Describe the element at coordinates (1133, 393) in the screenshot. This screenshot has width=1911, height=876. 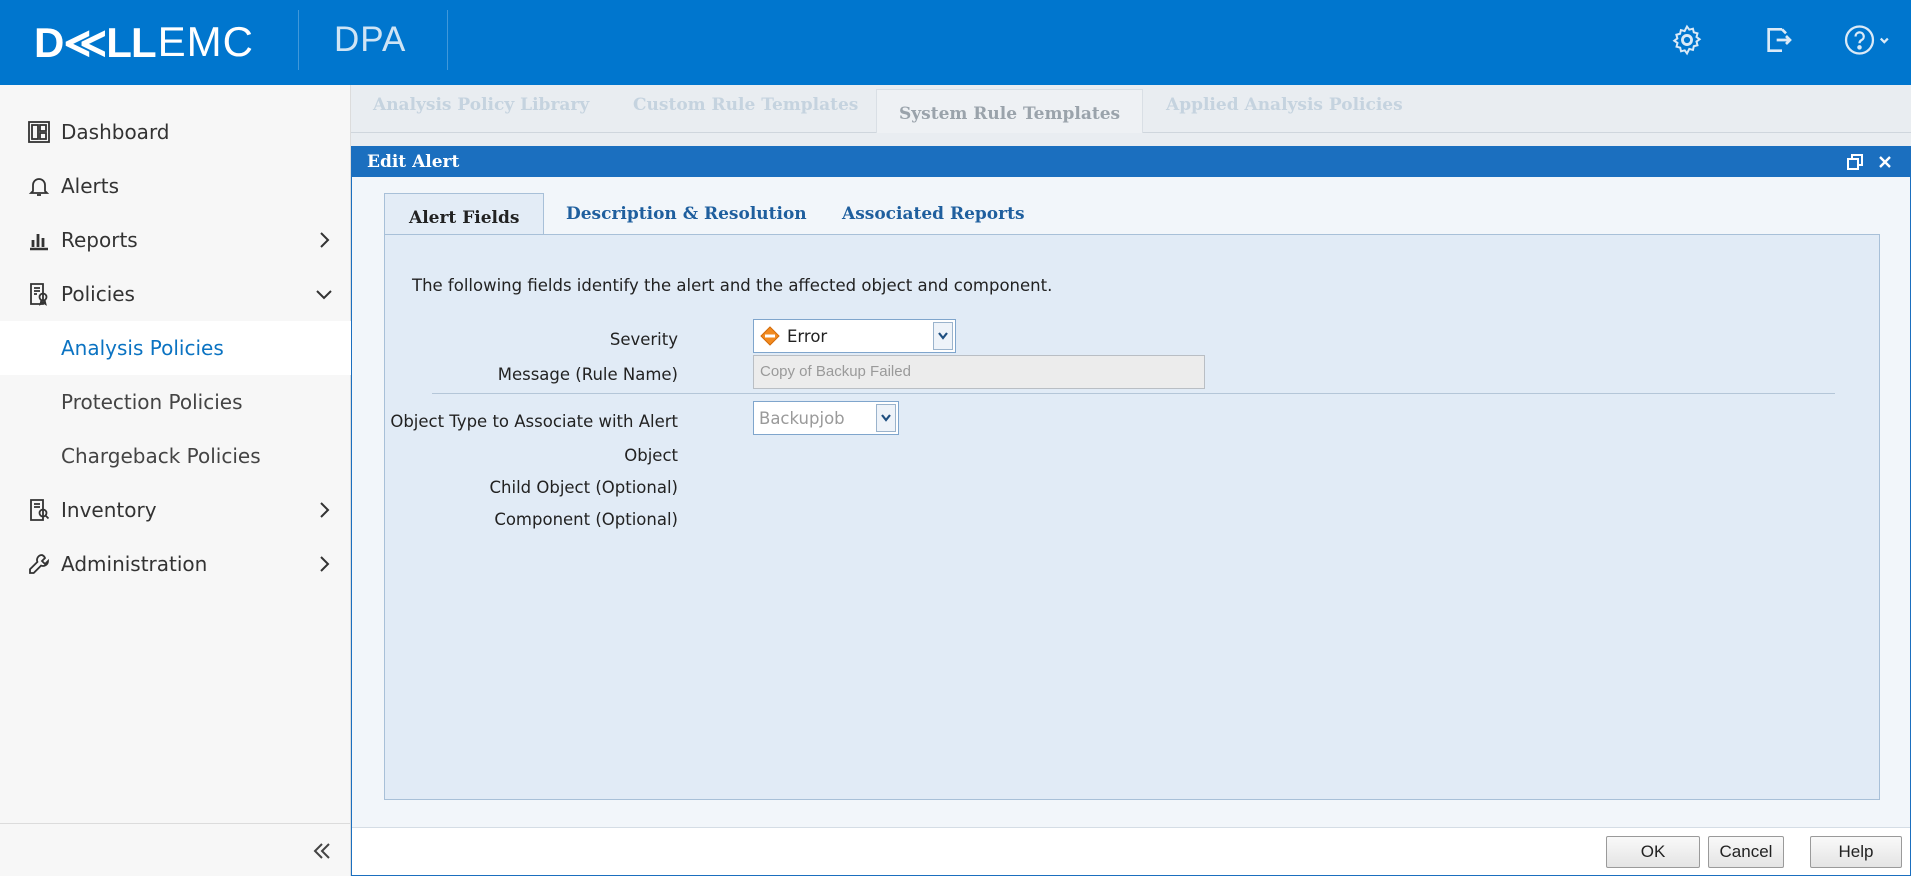
I see `divider` at that location.